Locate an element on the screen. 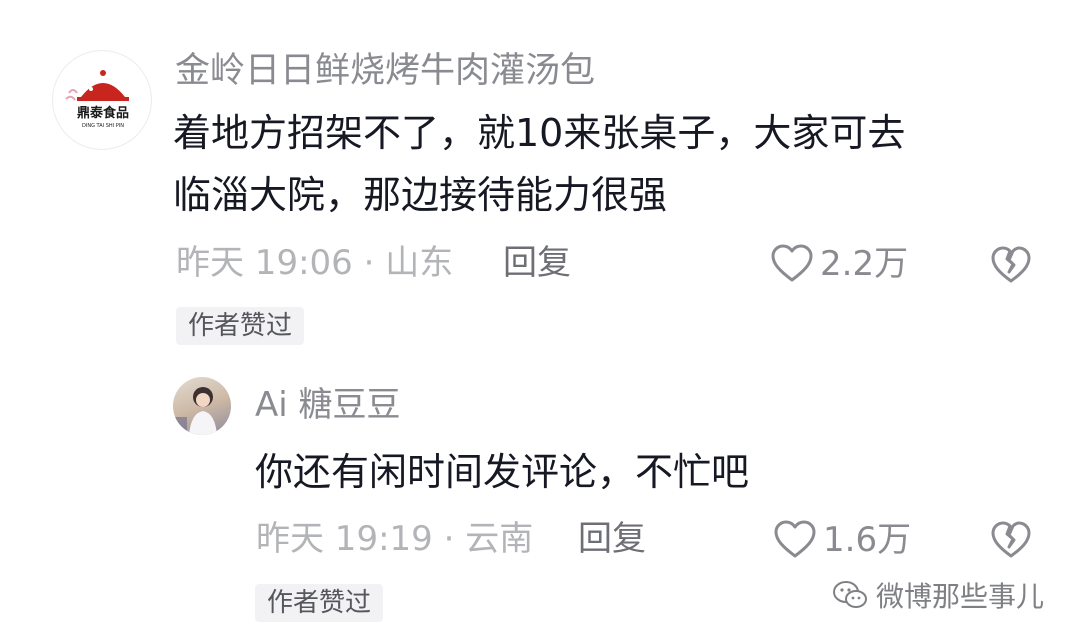 The image size is (1080, 641). like-count: 2.2万 is located at coordinates (864, 264).